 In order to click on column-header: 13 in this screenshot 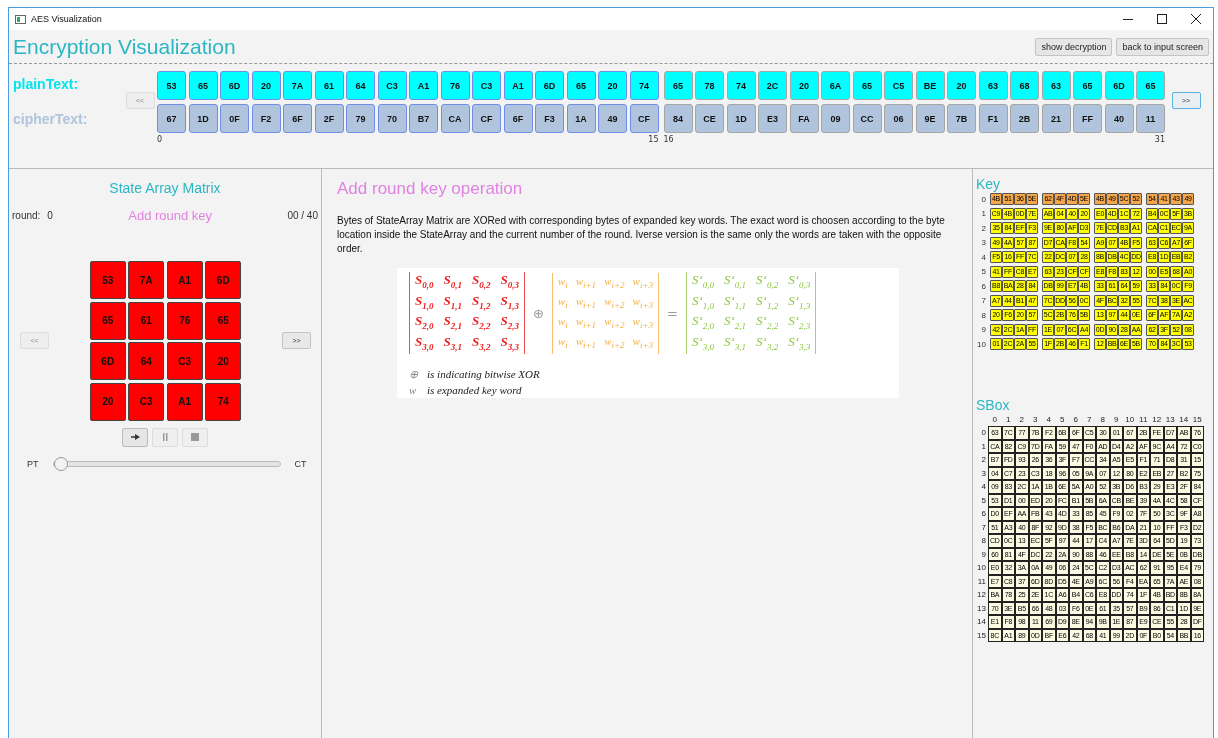, I will do `click(1170, 420)`.